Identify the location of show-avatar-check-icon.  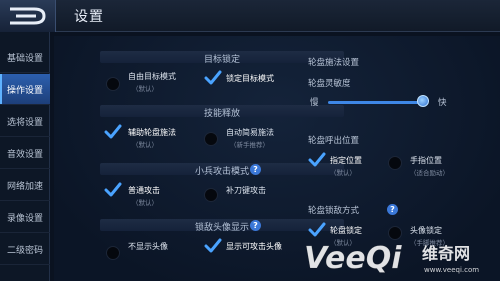
(213, 246).